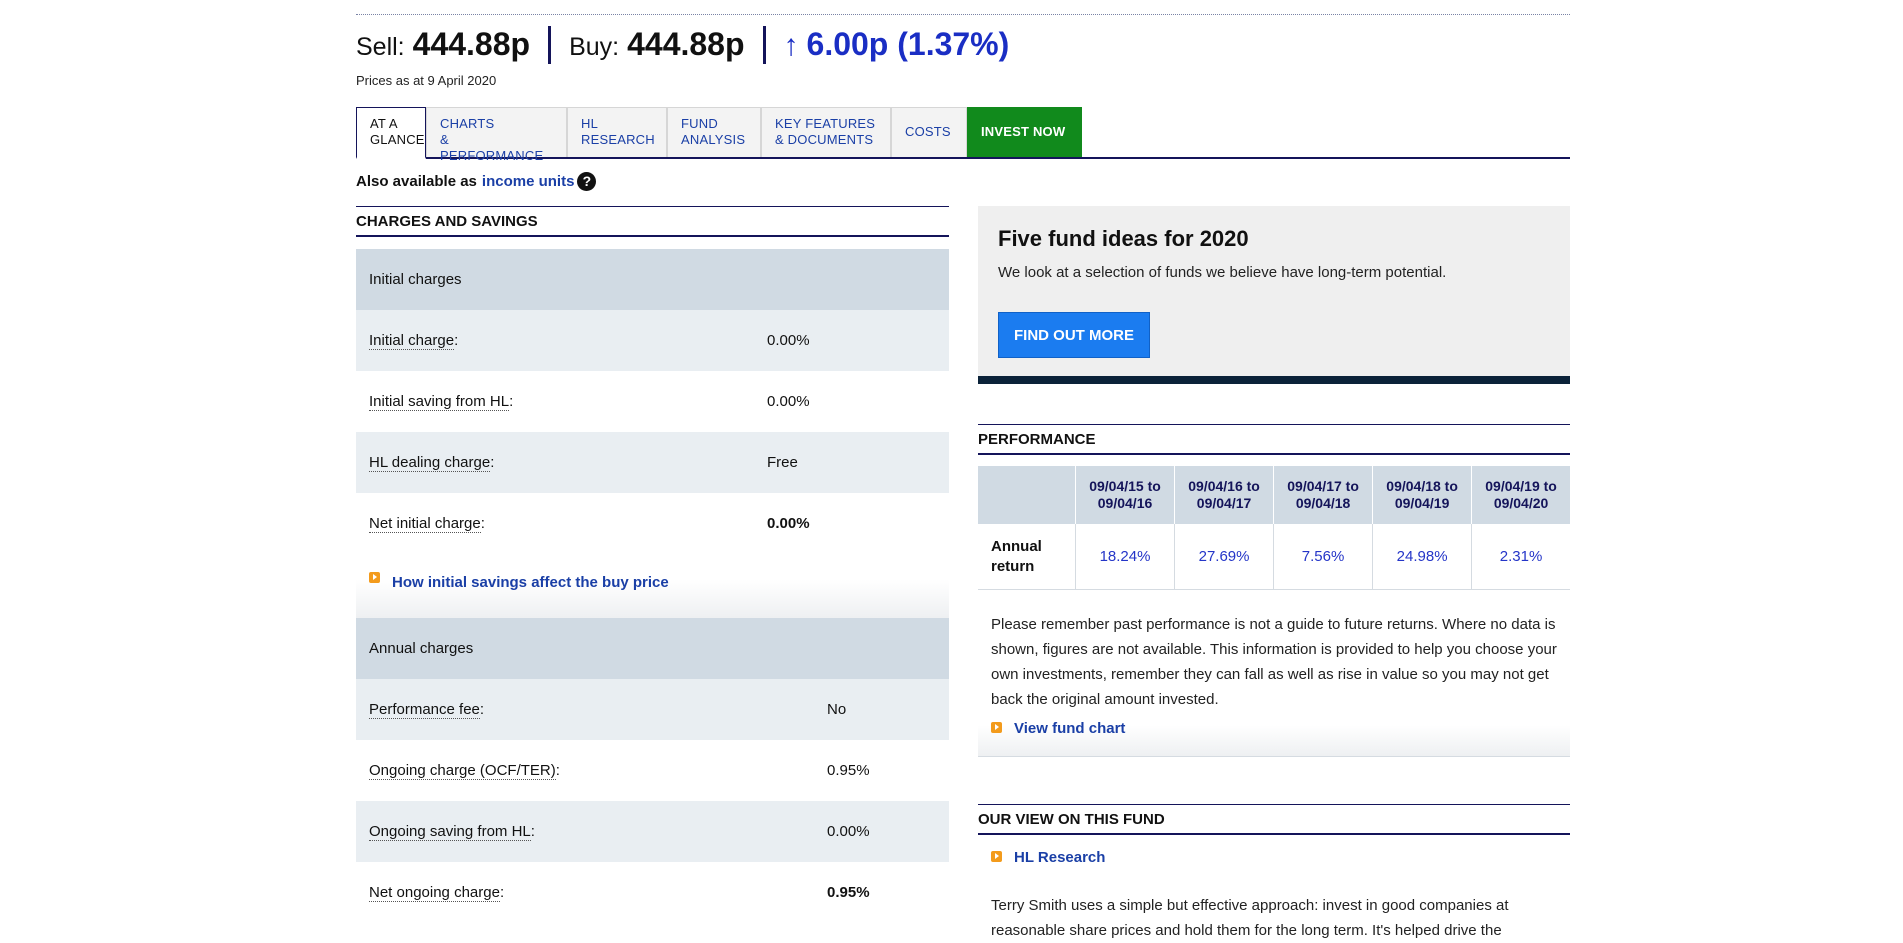 The image size is (1903, 943). Describe the element at coordinates (1224, 486) in the screenshot. I see `period-from: 09/04/16 to` at that location.